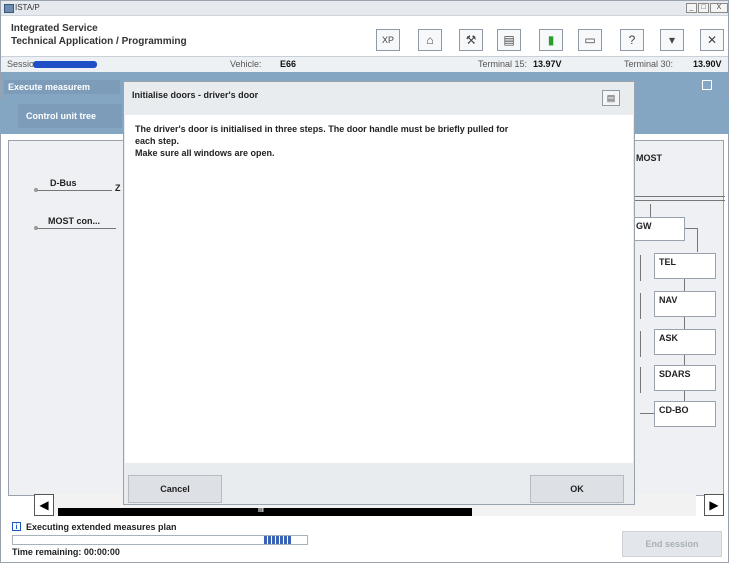 Image resolution: width=729 pixels, height=563 pixels. What do you see at coordinates (691, 8) in the screenshot?
I see `minimize-window-button: _` at bounding box center [691, 8].